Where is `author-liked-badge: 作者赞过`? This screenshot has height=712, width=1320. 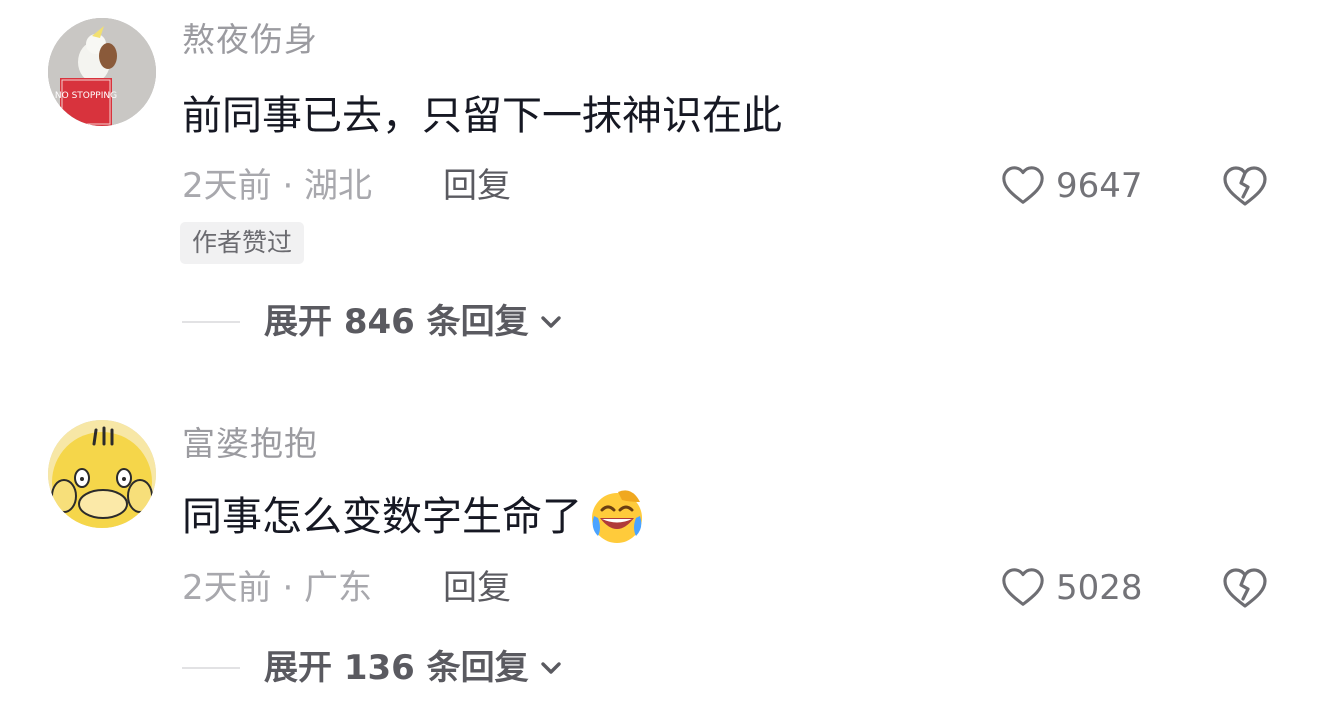
author-liked-badge: 作者赞过 is located at coordinates (242, 243).